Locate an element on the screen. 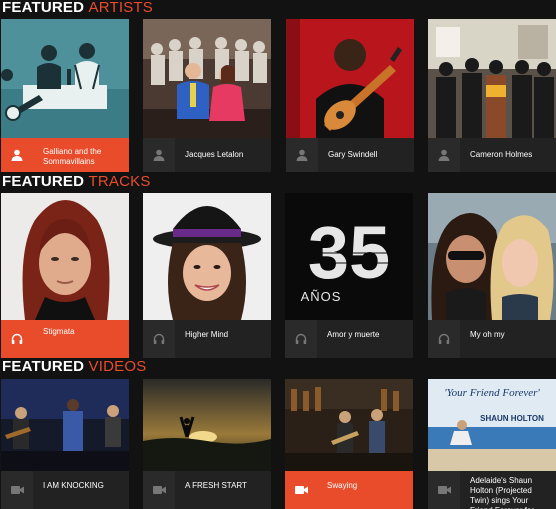 This screenshot has height=509, width=556. track-card-higher-mind: Higher Mind is located at coordinates (207, 275).